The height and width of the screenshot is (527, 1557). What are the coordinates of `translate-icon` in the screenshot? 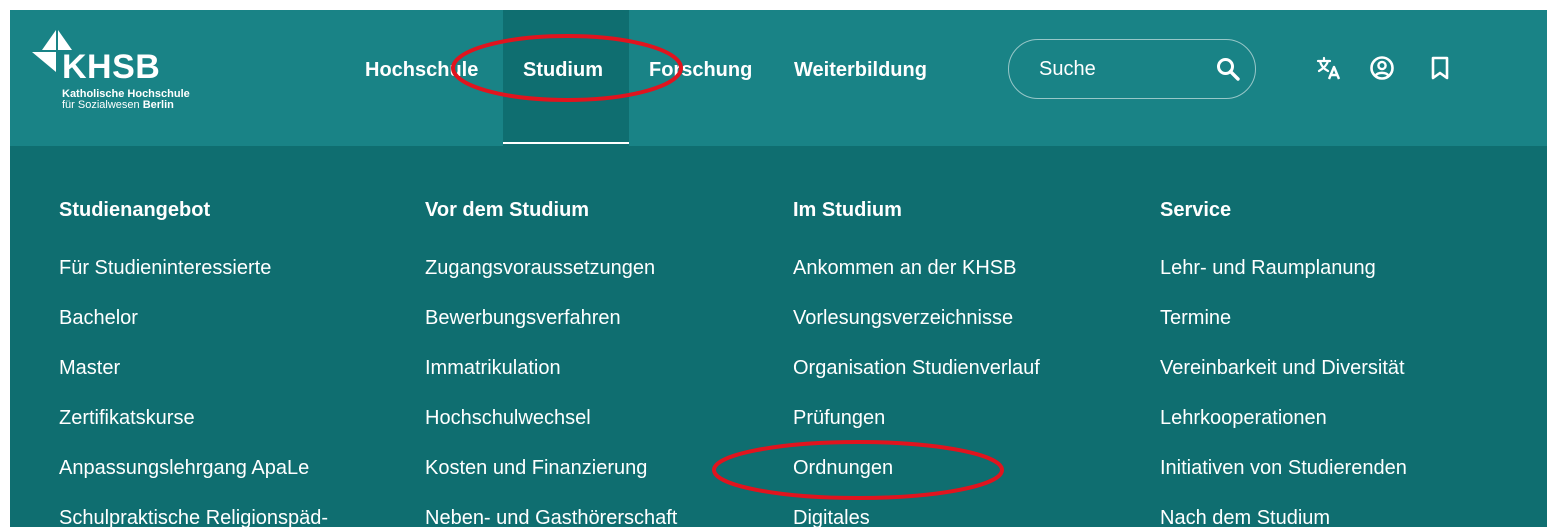 It's located at (1329, 68).